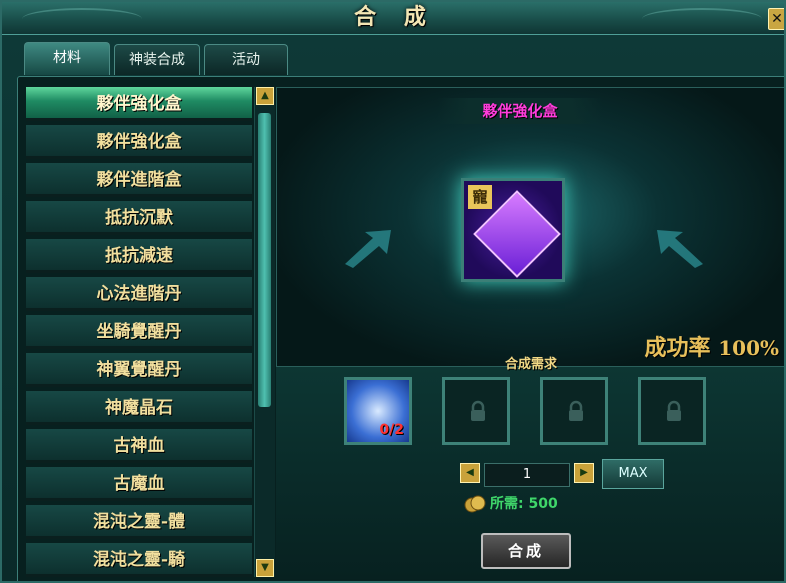 Image resolution: width=786 pixels, height=583 pixels. What do you see at coordinates (526, 551) in the screenshot?
I see `craft-button: 合成` at bounding box center [526, 551].